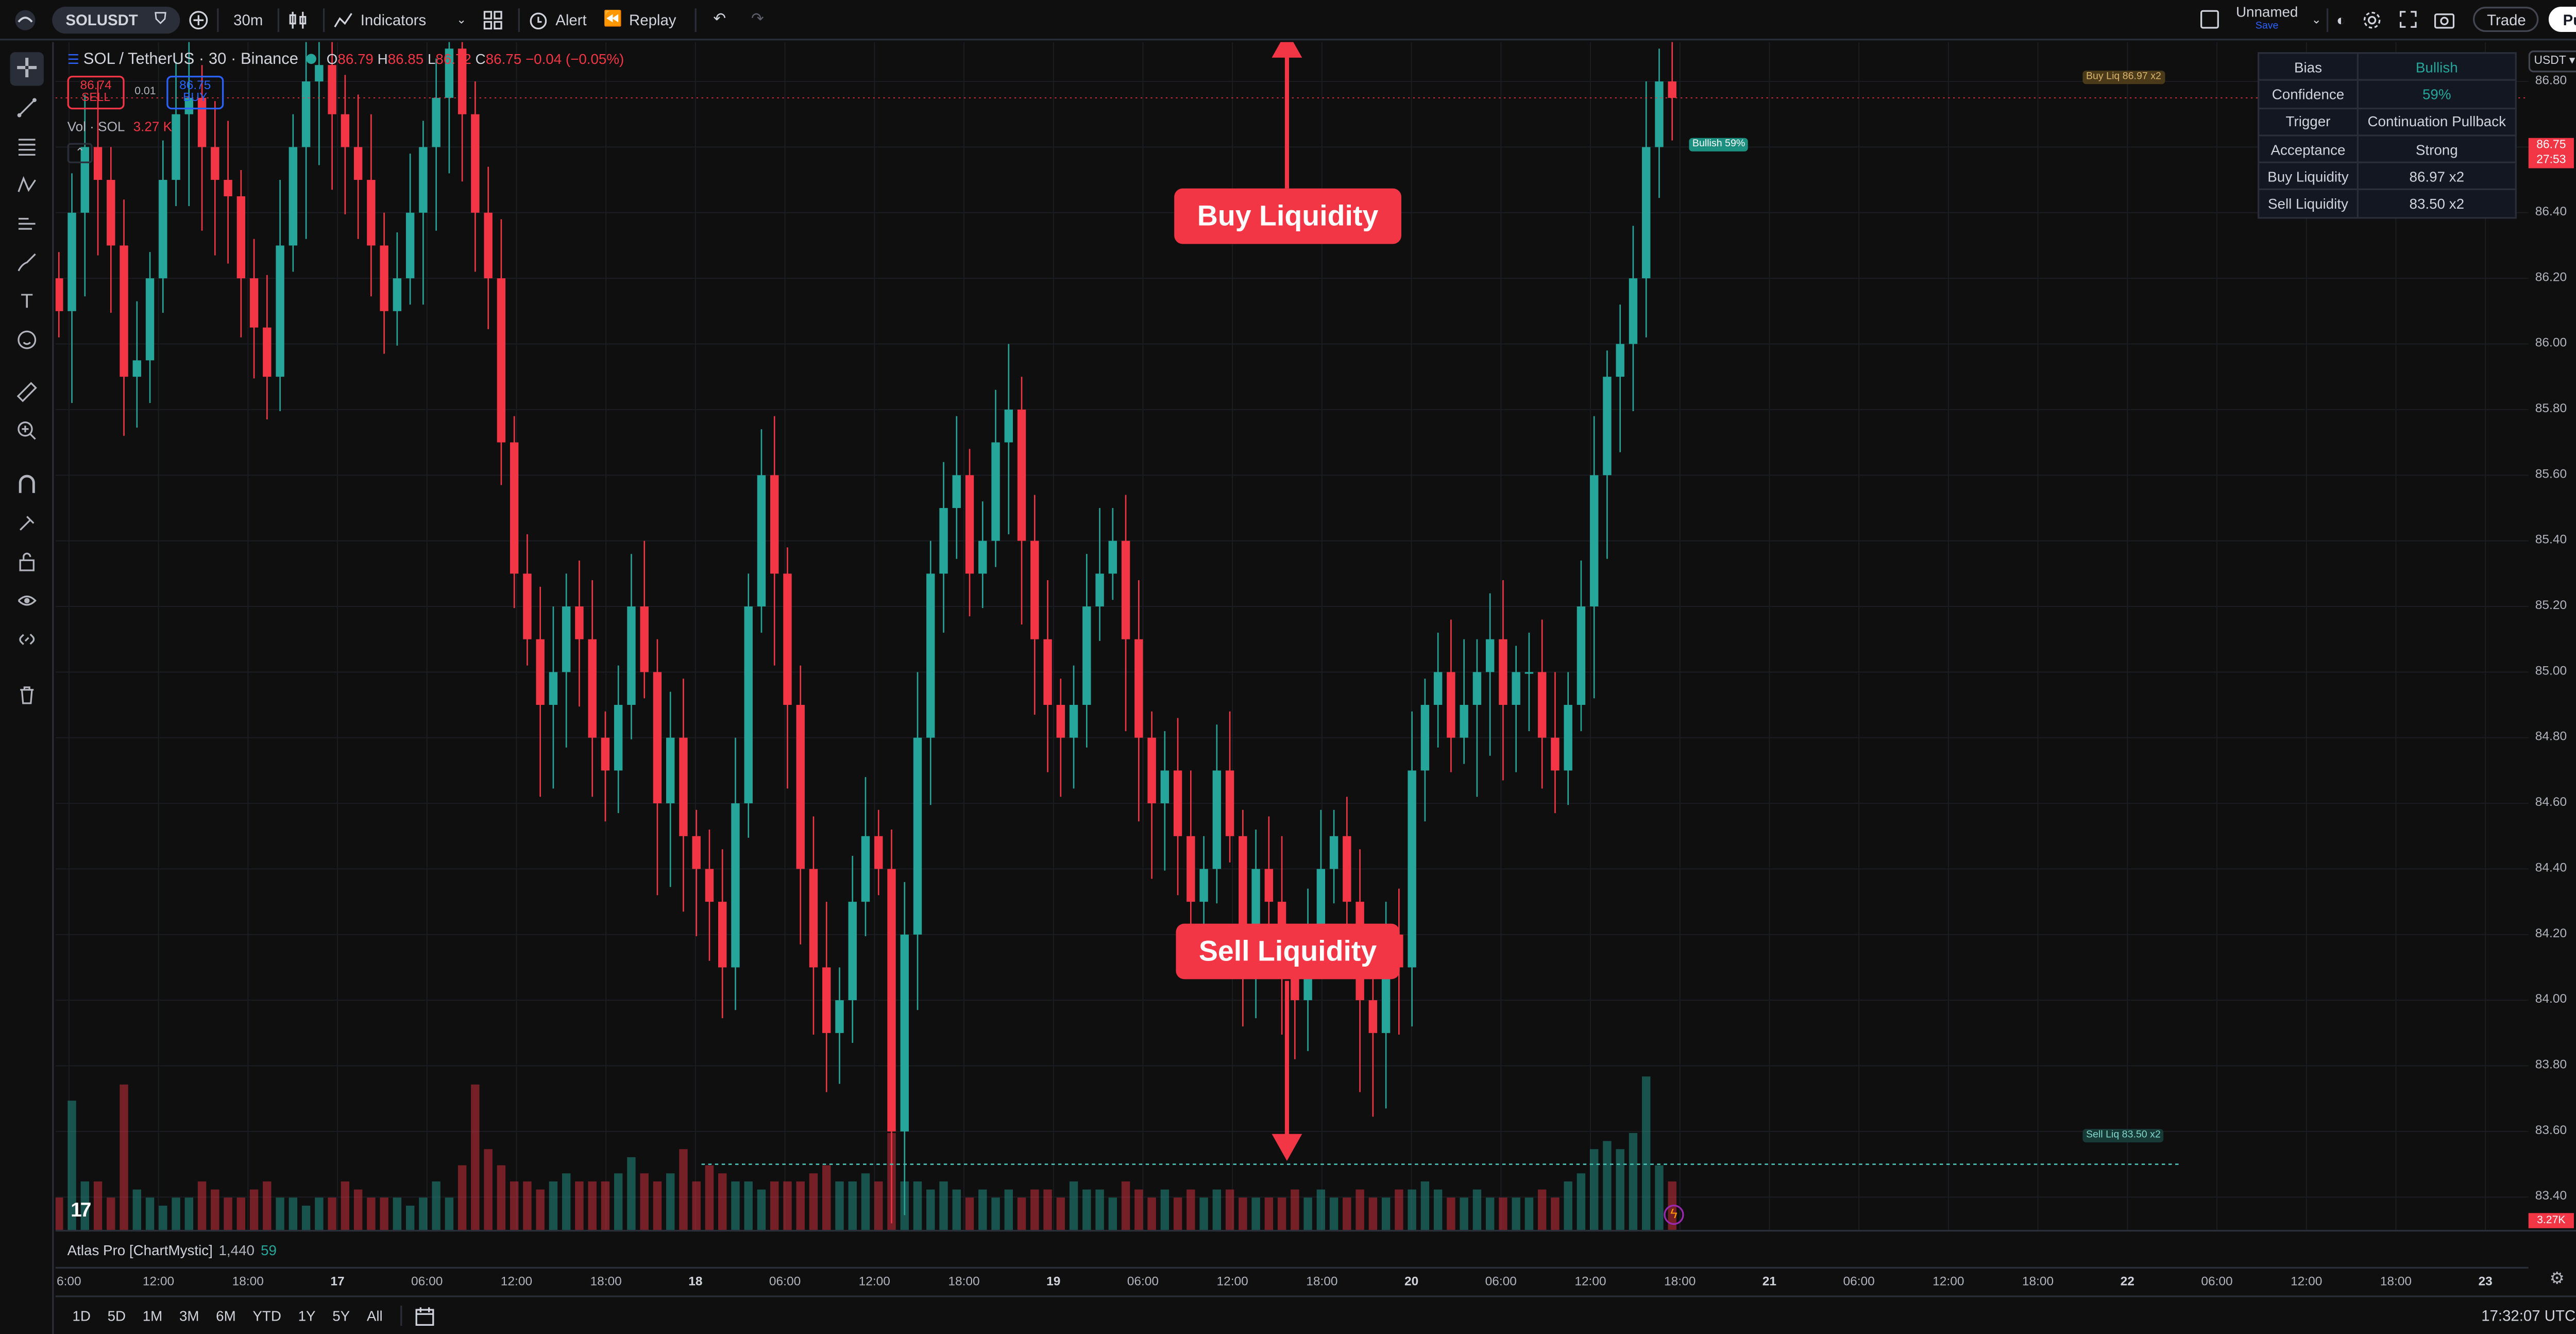  Describe the element at coordinates (27, 107) in the screenshot. I see `trend-line-icon` at that location.